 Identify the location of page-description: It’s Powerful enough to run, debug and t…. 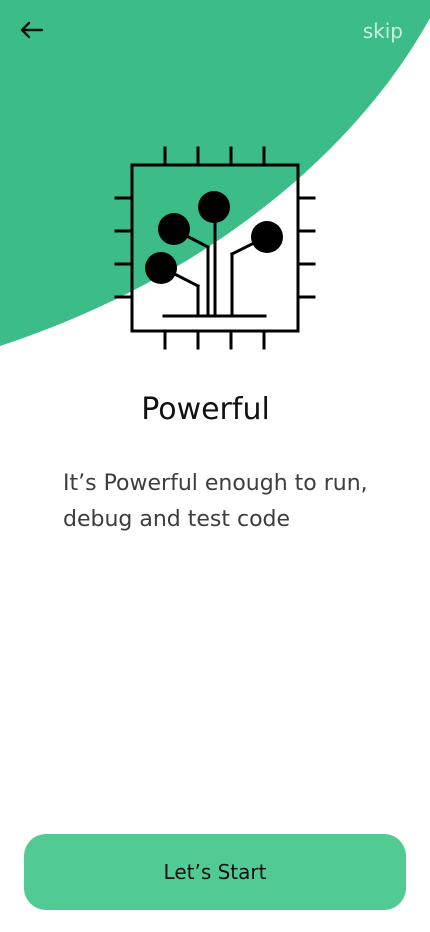
(215, 501).